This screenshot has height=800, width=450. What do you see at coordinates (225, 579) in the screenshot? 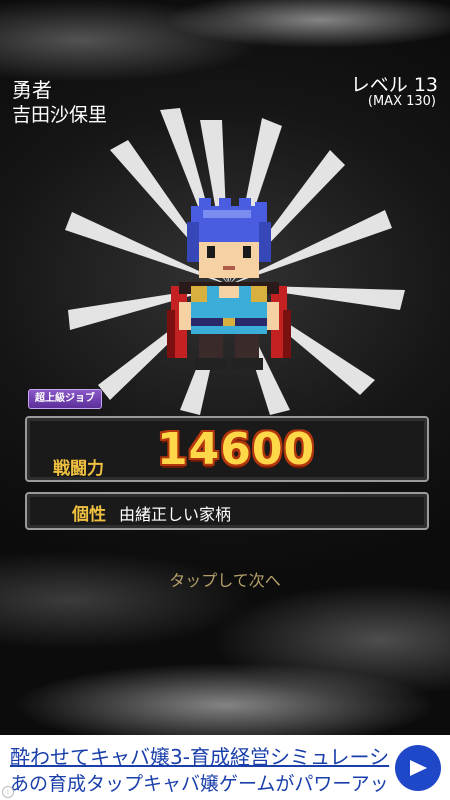
I see `tap-to-continue-prompt: タップして次へ` at bounding box center [225, 579].